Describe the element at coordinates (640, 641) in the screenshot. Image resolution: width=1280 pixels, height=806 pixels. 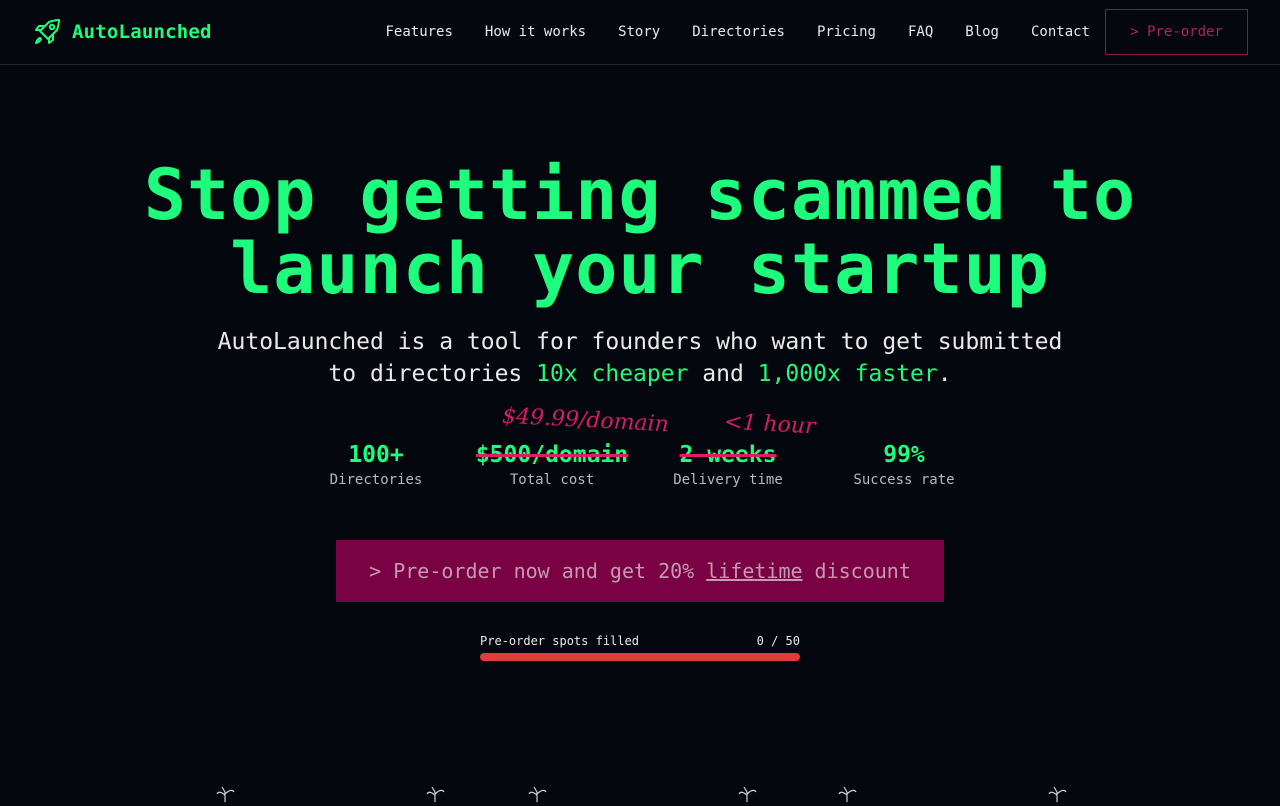
I see `progress-header: Pre-order spots filled 0 / 50` at that location.